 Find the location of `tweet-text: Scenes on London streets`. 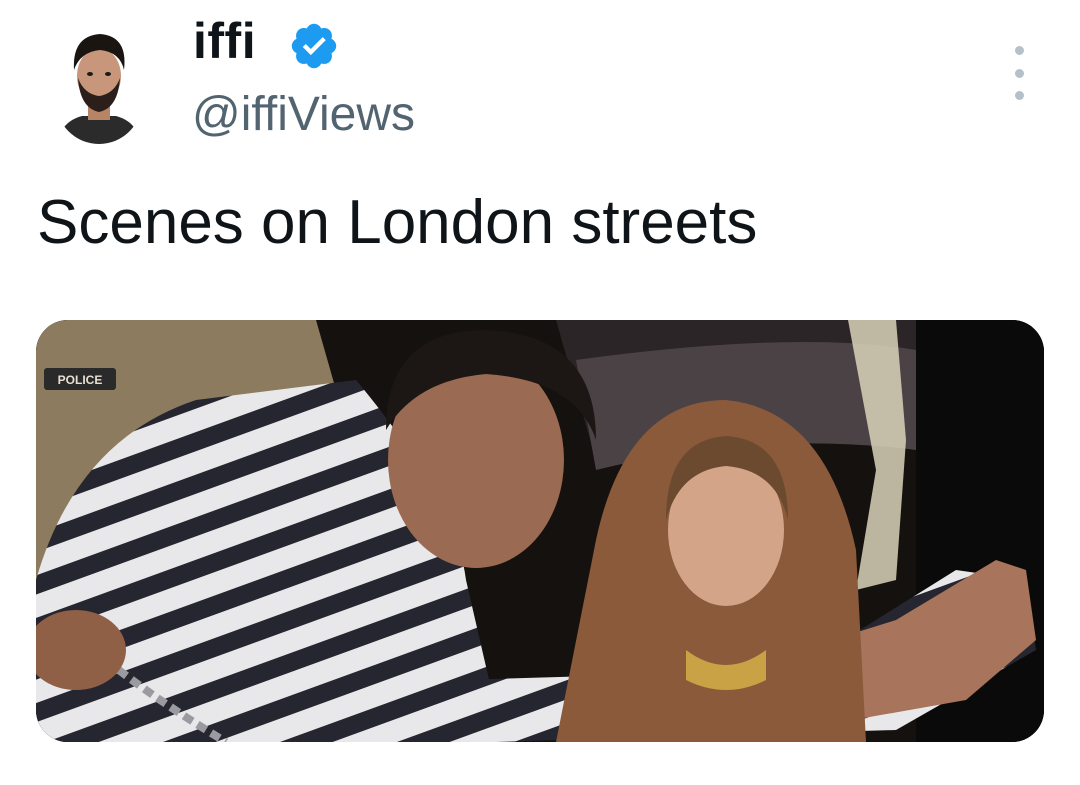

tweet-text: Scenes on London streets is located at coordinates (397, 222).